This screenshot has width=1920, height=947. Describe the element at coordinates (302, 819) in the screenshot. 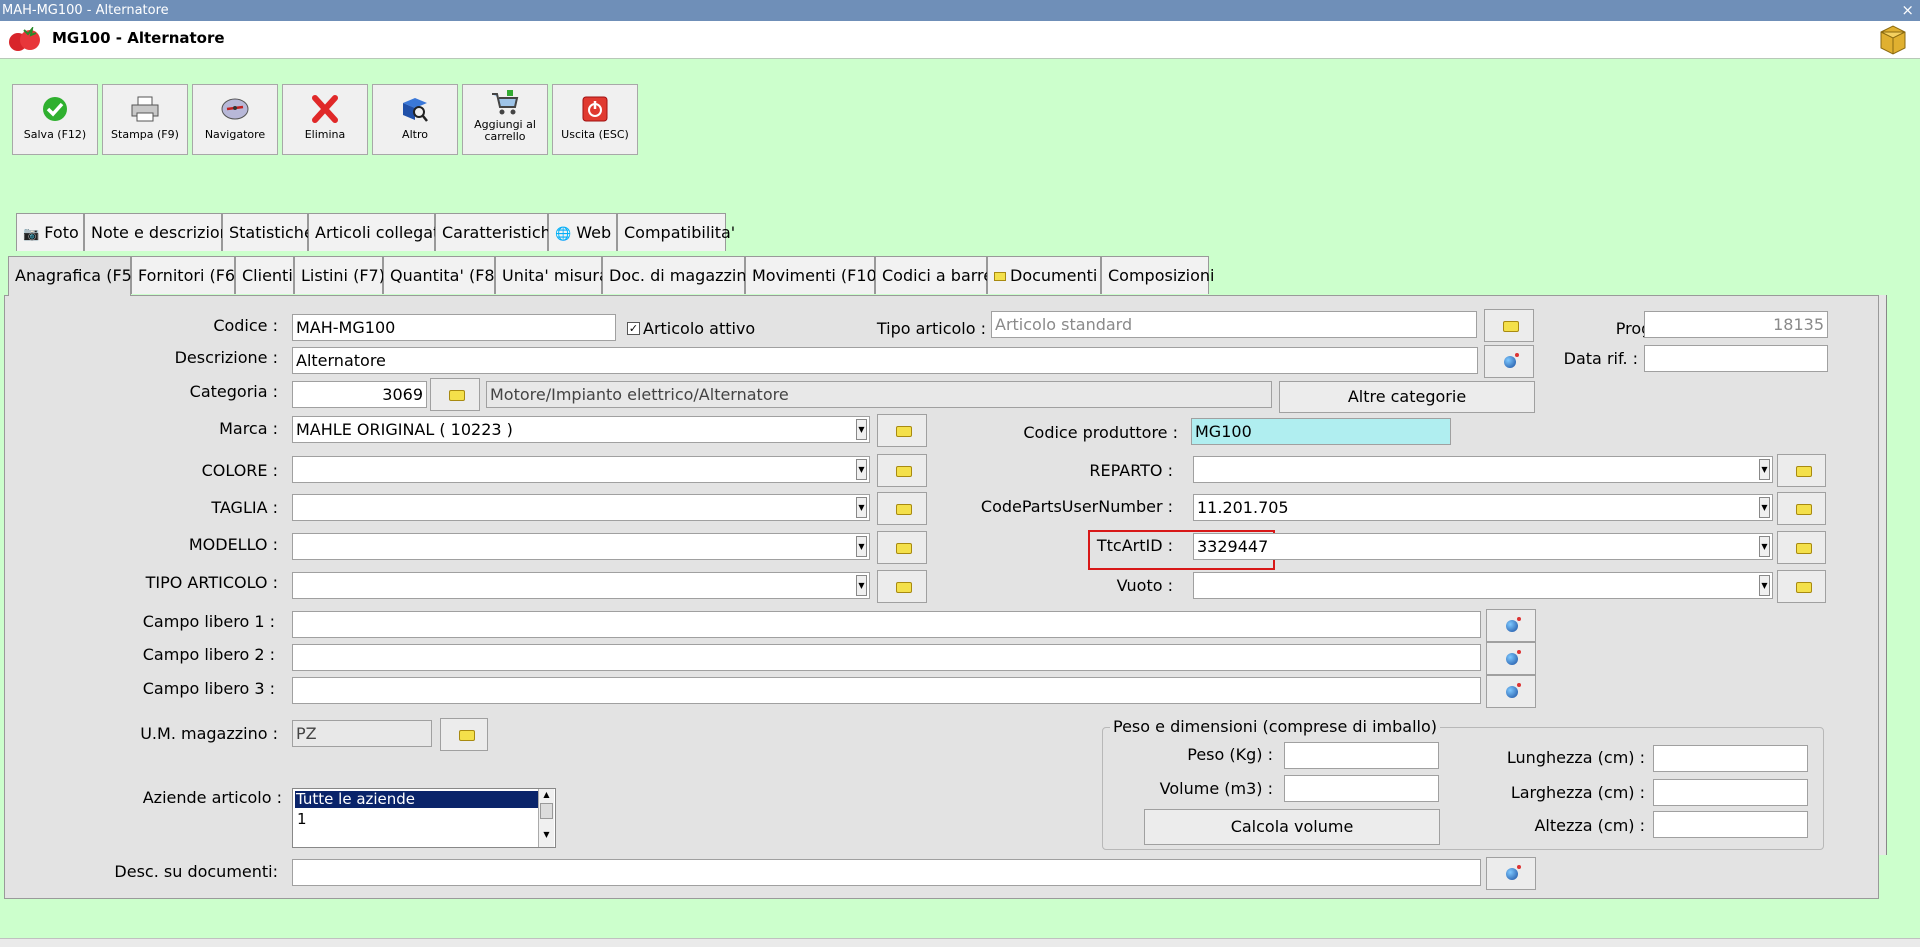

I see `aziende-item: 1` at that location.